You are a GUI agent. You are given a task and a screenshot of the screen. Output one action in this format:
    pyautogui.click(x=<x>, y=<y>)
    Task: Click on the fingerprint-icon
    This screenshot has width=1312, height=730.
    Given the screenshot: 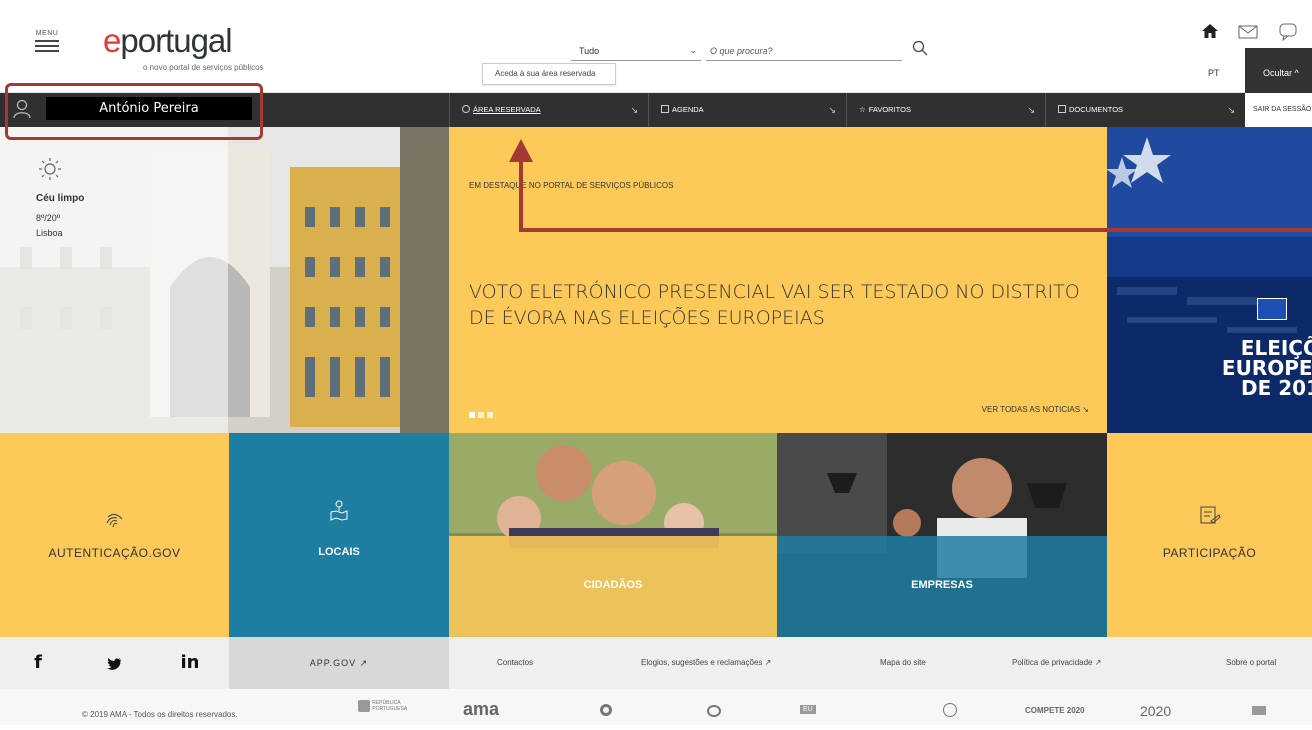 What is the action you would take?
    pyautogui.click(x=114, y=520)
    